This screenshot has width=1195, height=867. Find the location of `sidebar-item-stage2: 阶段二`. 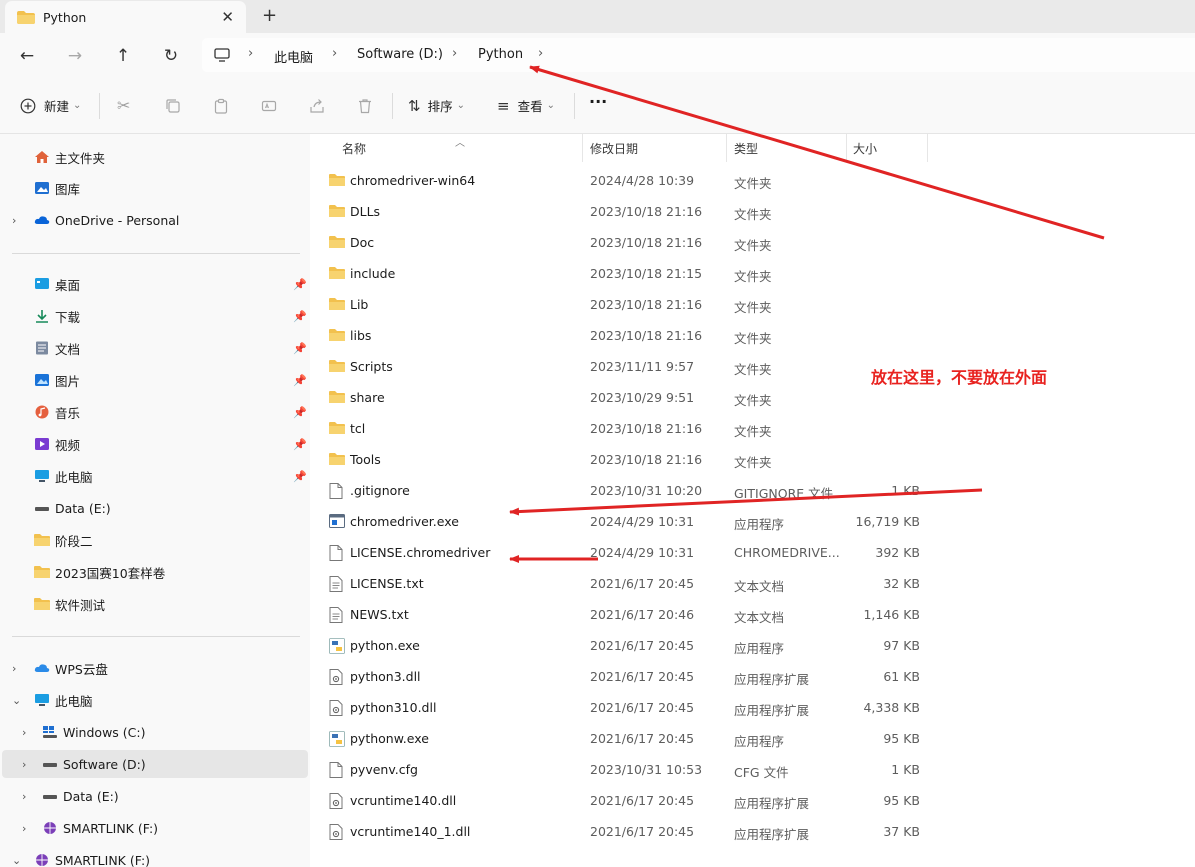

sidebar-item-stage2: 阶段二 is located at coordinates (155, 540).